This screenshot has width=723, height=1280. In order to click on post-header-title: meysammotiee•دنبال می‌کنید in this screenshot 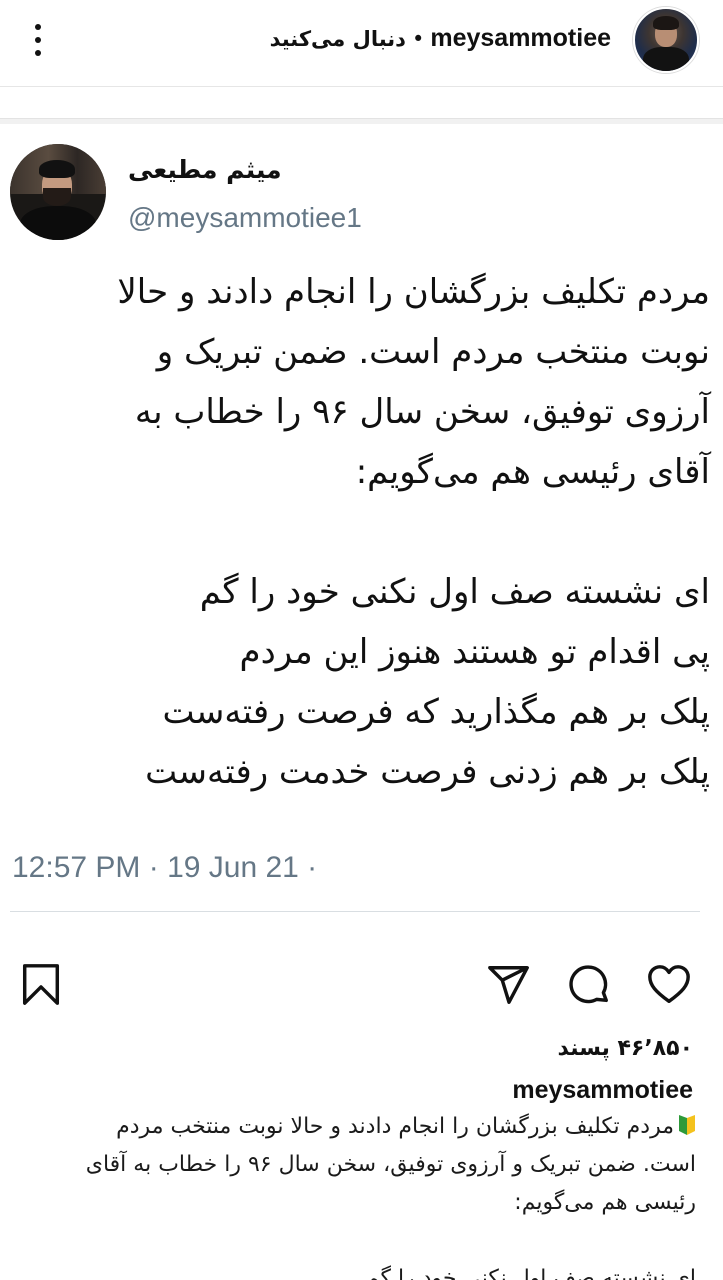, I will do `click(440, 38)`.